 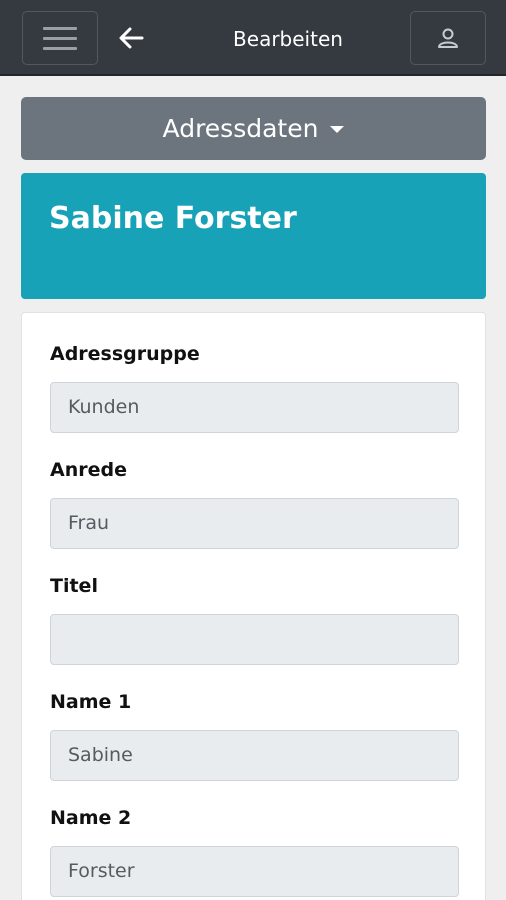 What do you see at coordinates (254, 407) in the screenshot?
I see `adressgruppe-field: Kunden` at bounding box center [254, 407].